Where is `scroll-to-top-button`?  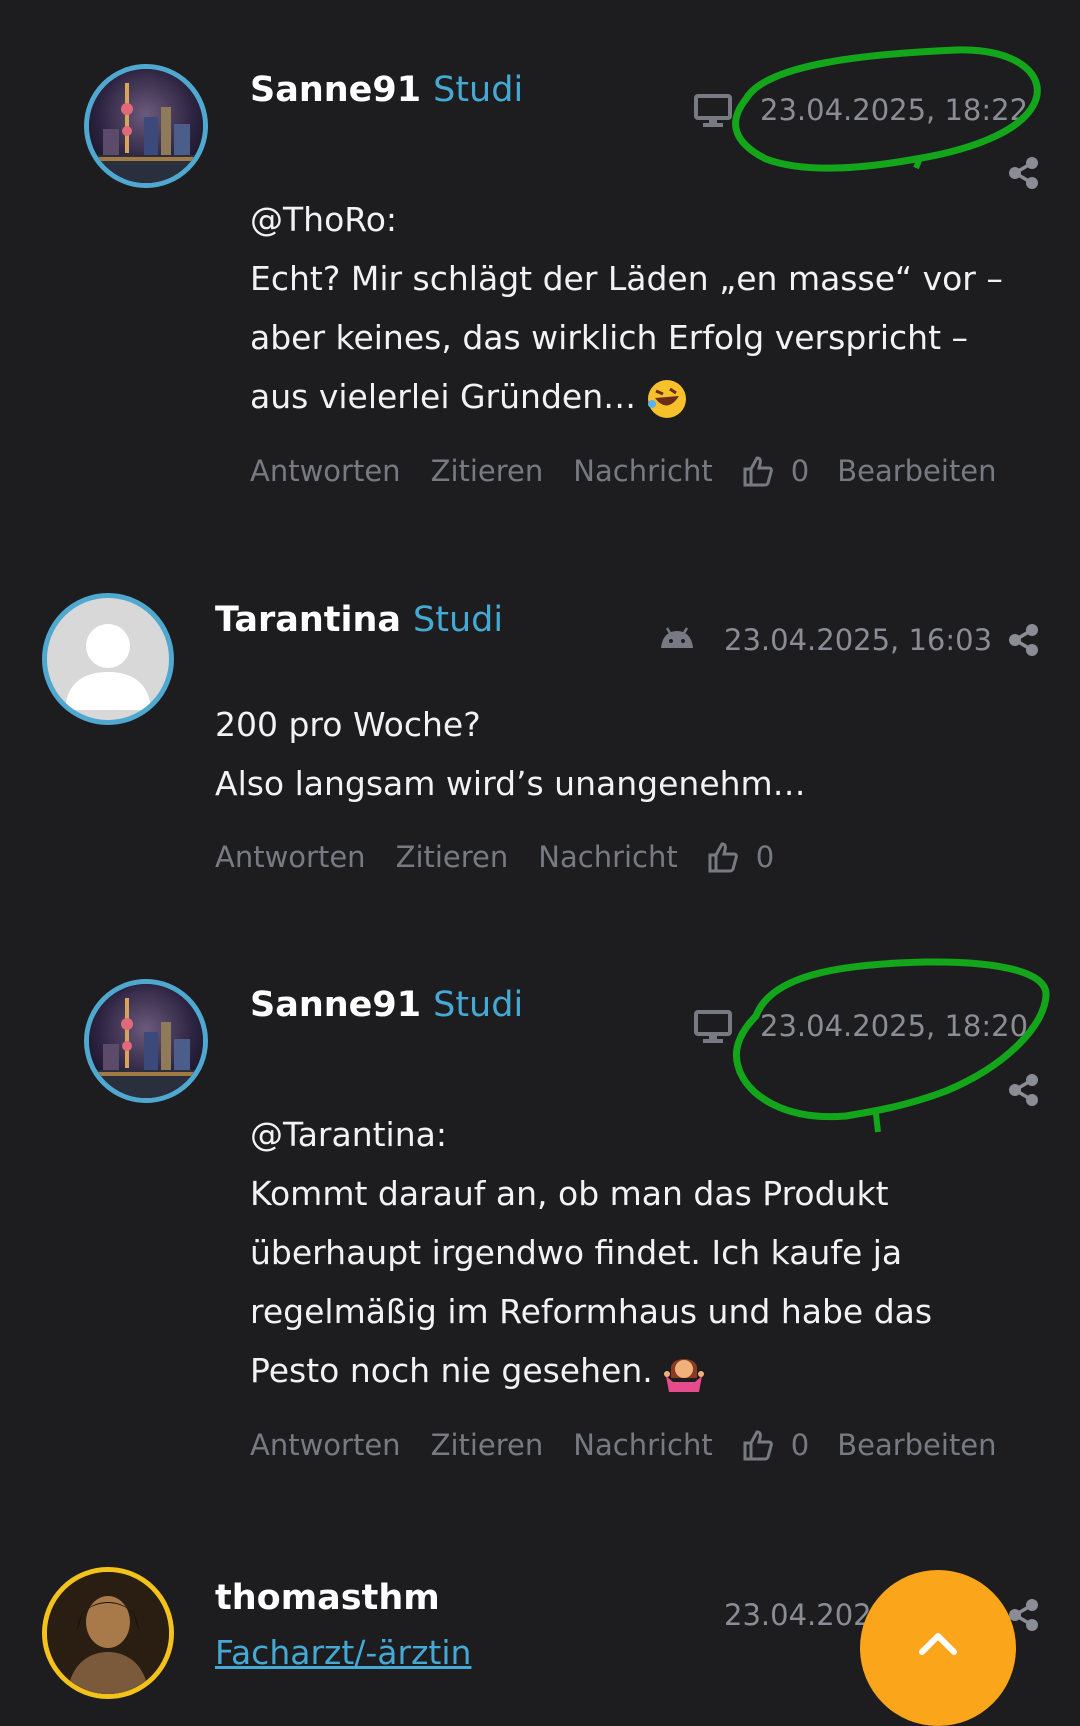 scroll-to-top-button is located at coordinates (938, 1648).